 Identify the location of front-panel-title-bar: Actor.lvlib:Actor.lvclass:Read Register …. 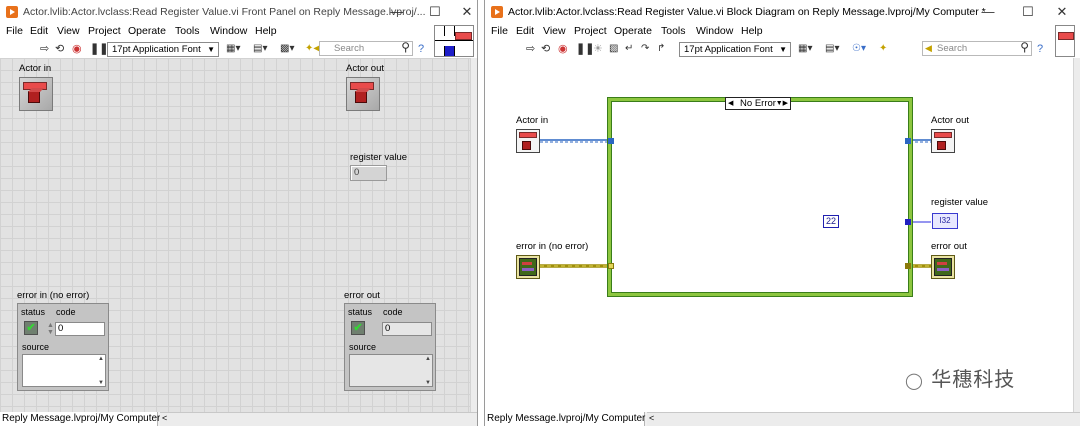
(238, 12).